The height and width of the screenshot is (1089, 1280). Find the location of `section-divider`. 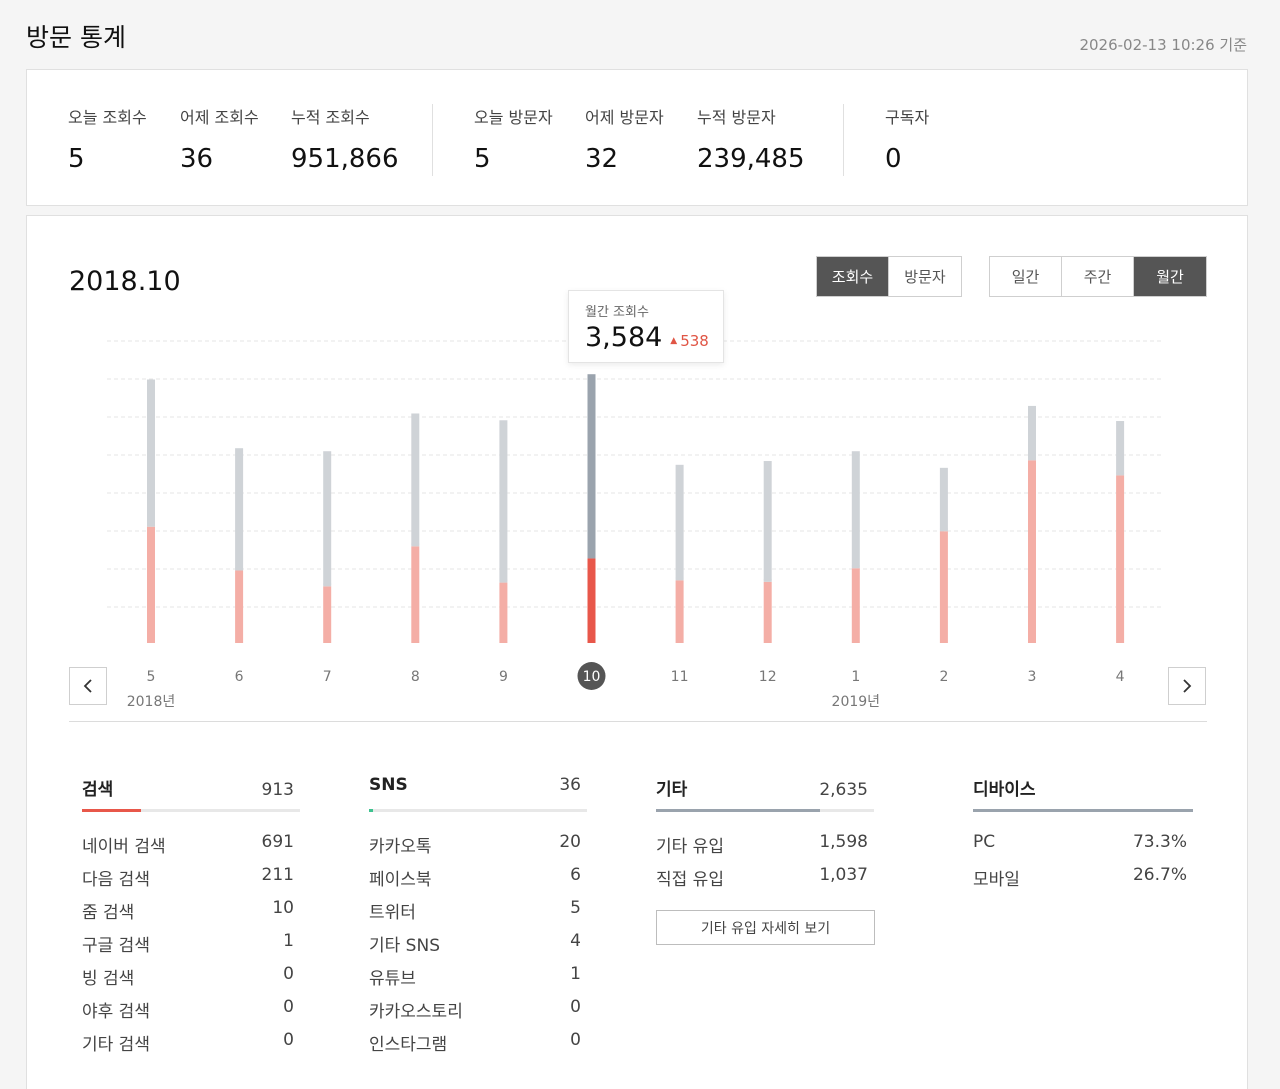

section-divider is located at coordinates (638, 721).